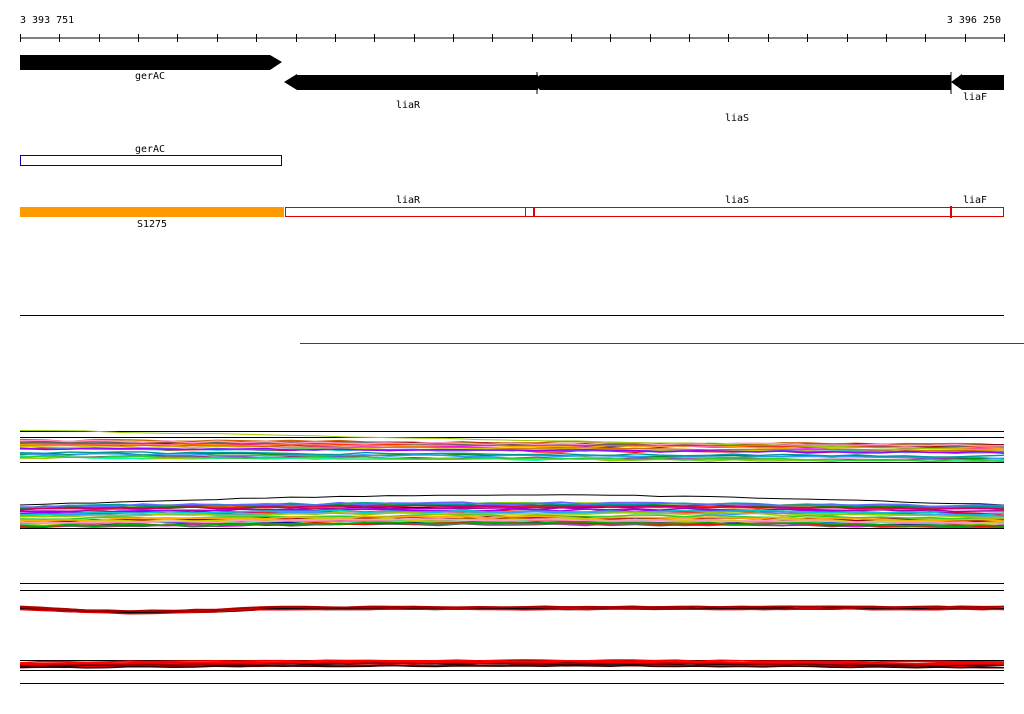 Image resolution: width=1024 pixels, height=714 pixels. I want to click on gene-label-liaF: liaF, so click(975, 97).